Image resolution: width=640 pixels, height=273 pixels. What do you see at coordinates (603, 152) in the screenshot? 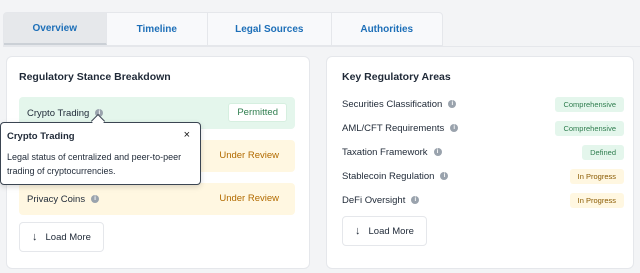
I see `status-badge: Defined` at bounding box center [603, 152].